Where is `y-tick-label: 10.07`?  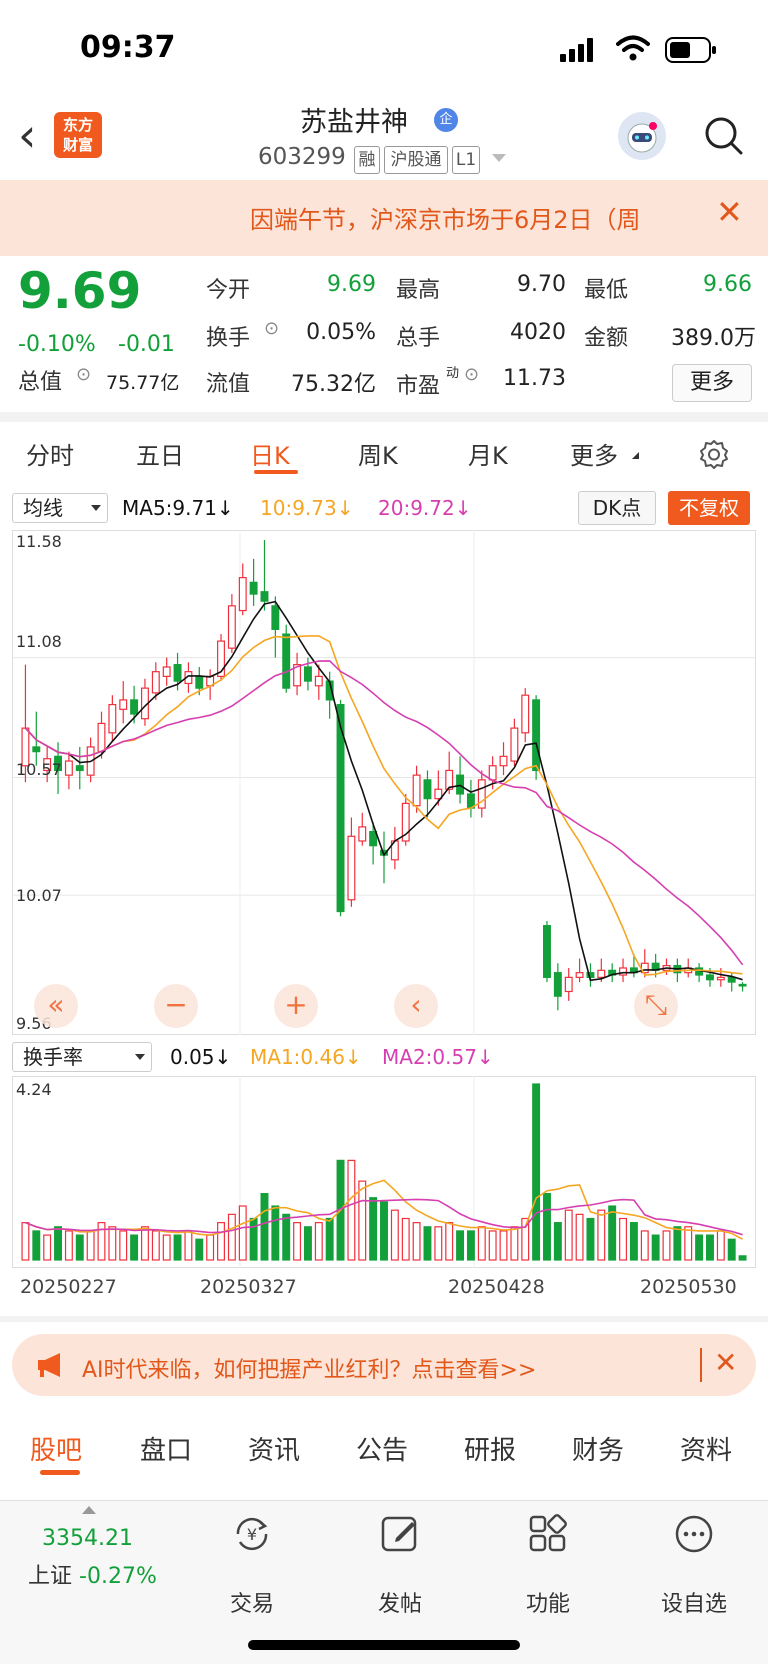 y-tick-label: 10.07 is located at coordinates (39, 895).